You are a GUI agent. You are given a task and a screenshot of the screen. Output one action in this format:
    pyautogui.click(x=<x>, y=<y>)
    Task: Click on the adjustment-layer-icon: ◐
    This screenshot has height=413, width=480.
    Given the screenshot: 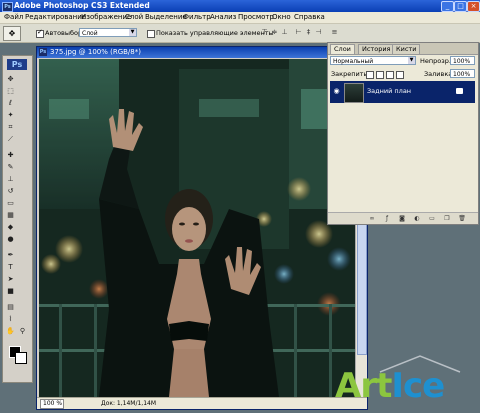 What is the action you would take?
    pyautogui.click(x=417, y=218)
    